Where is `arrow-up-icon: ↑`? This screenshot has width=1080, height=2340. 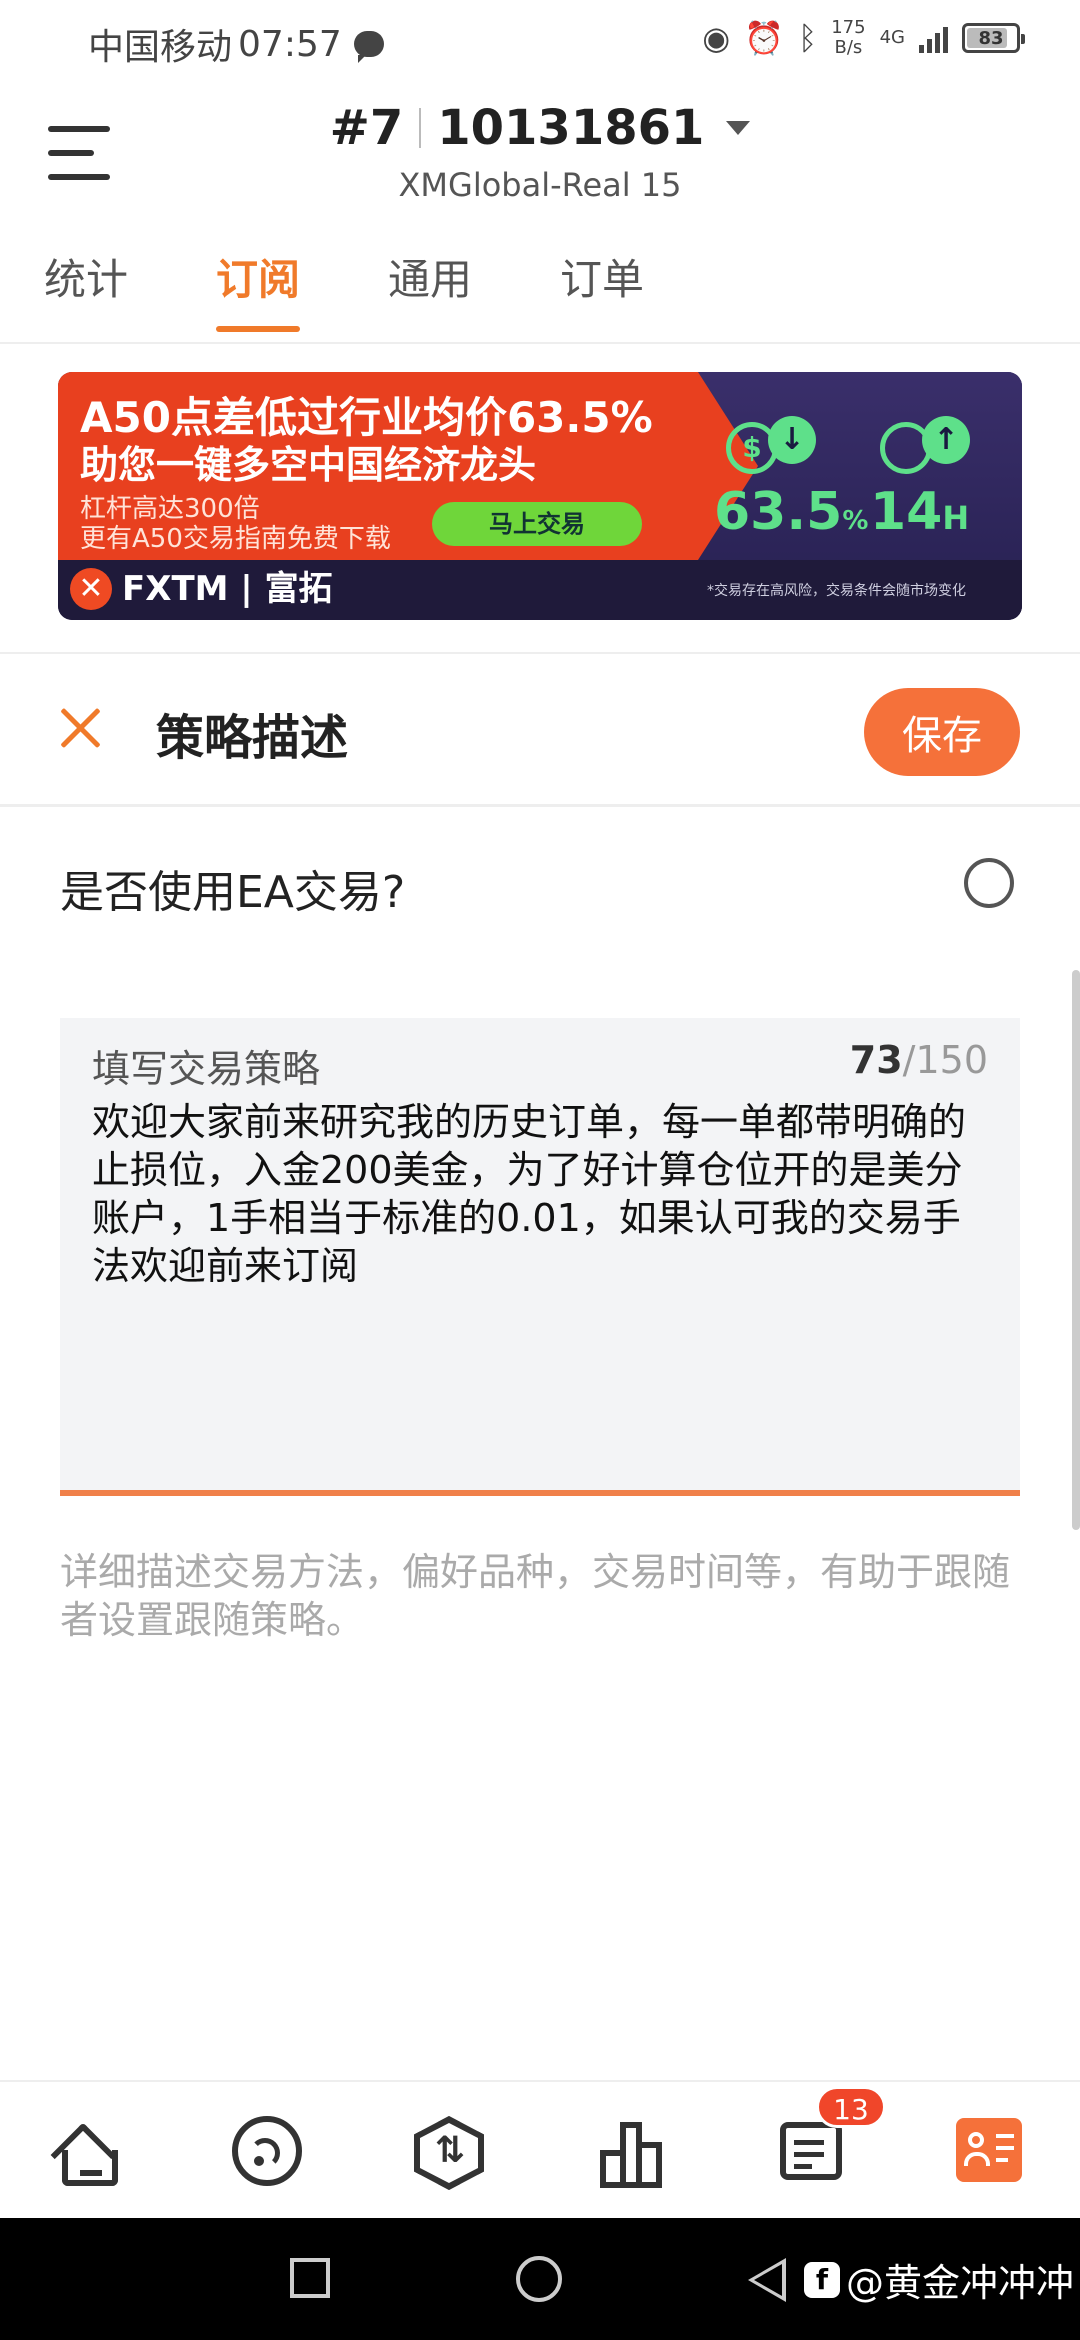 arrow-up-icon: ↑ is located at coordinates (946, 440).